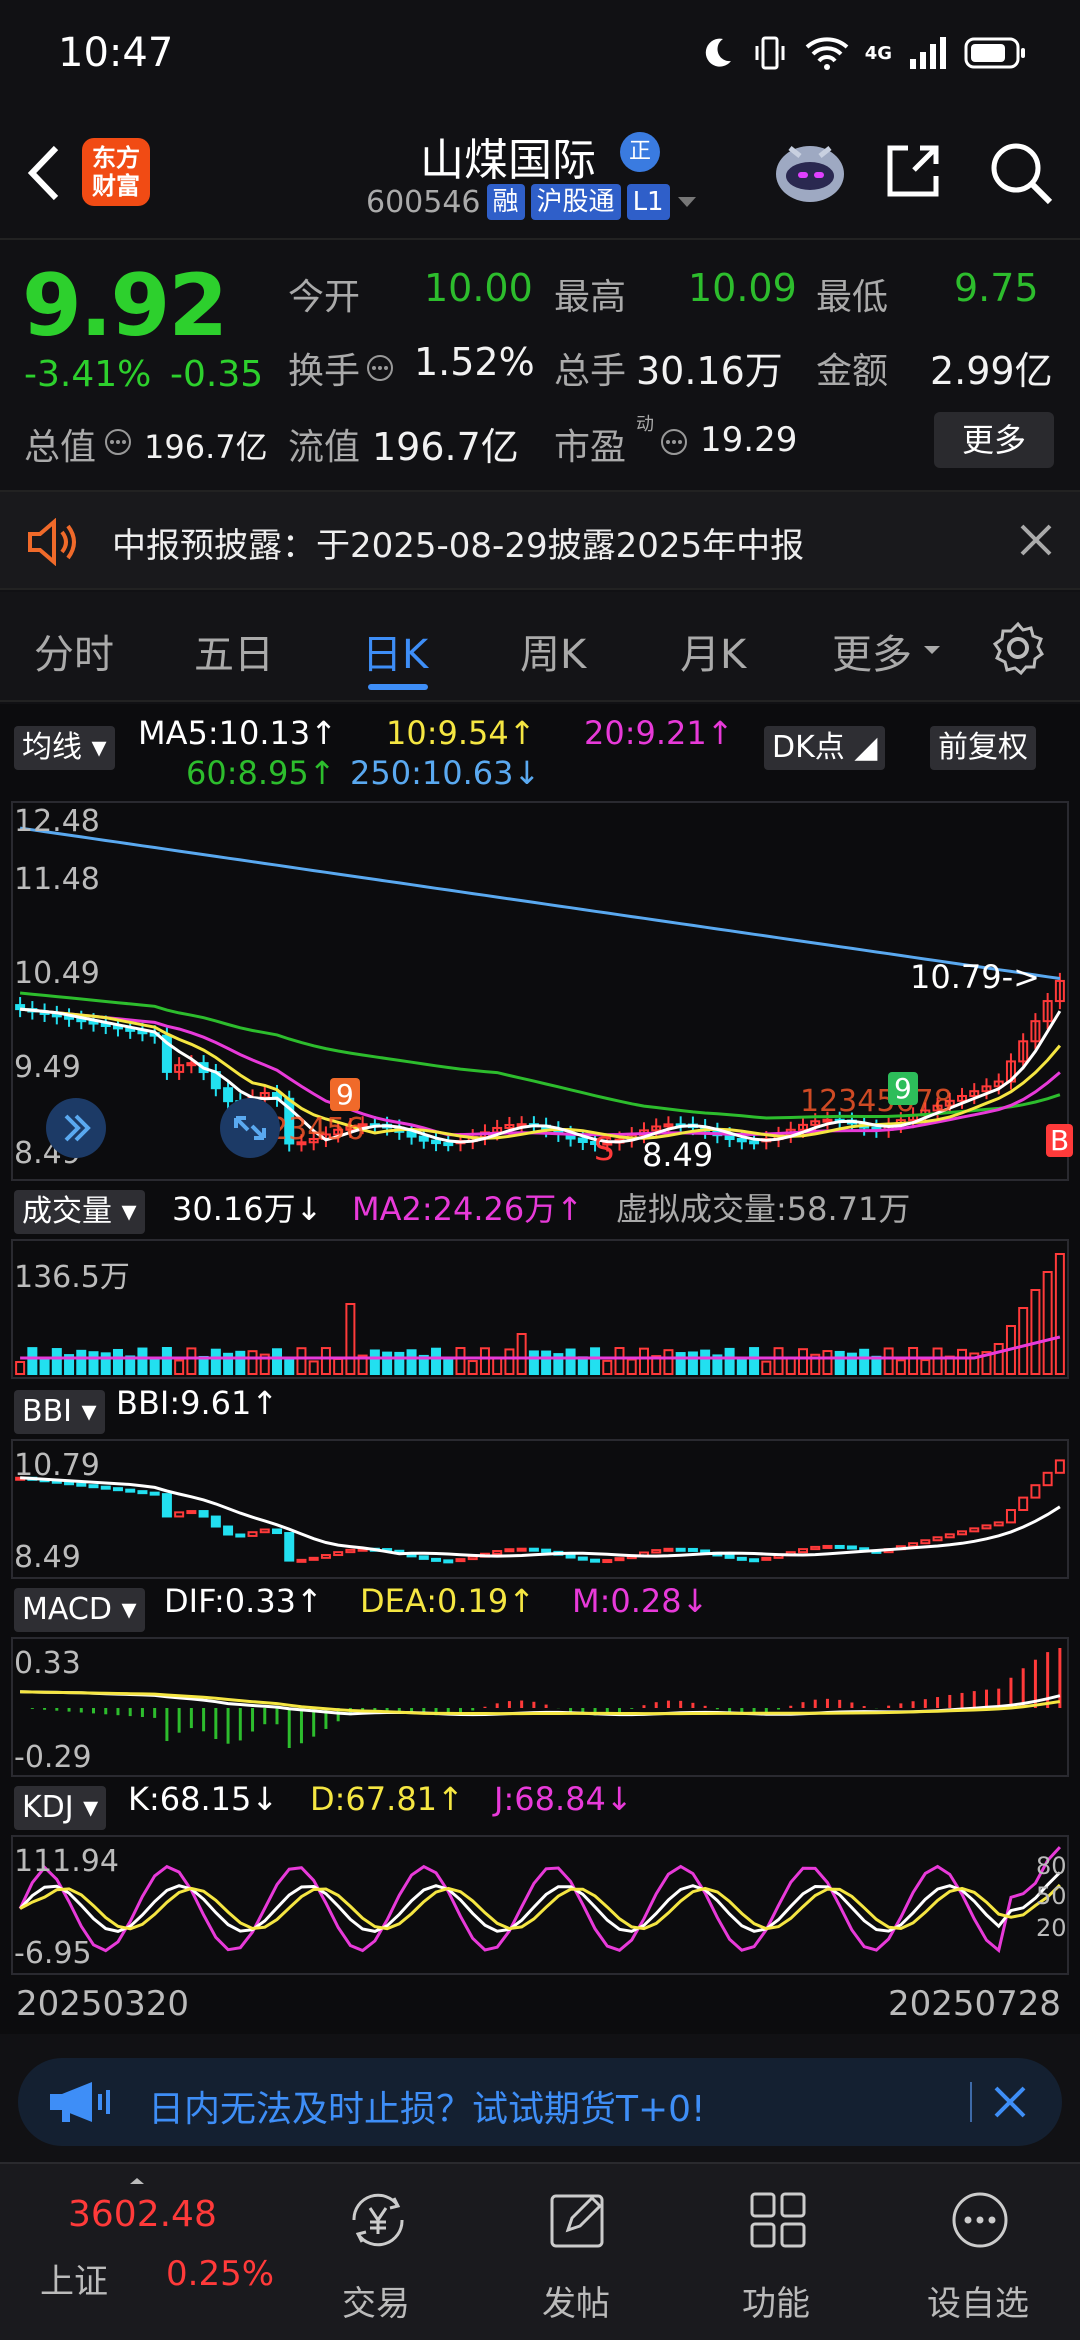  What do you see at coordinates (76, 1128) in the screenshot?
I see `expand-left-icon` at bounding box center [76, 1128].